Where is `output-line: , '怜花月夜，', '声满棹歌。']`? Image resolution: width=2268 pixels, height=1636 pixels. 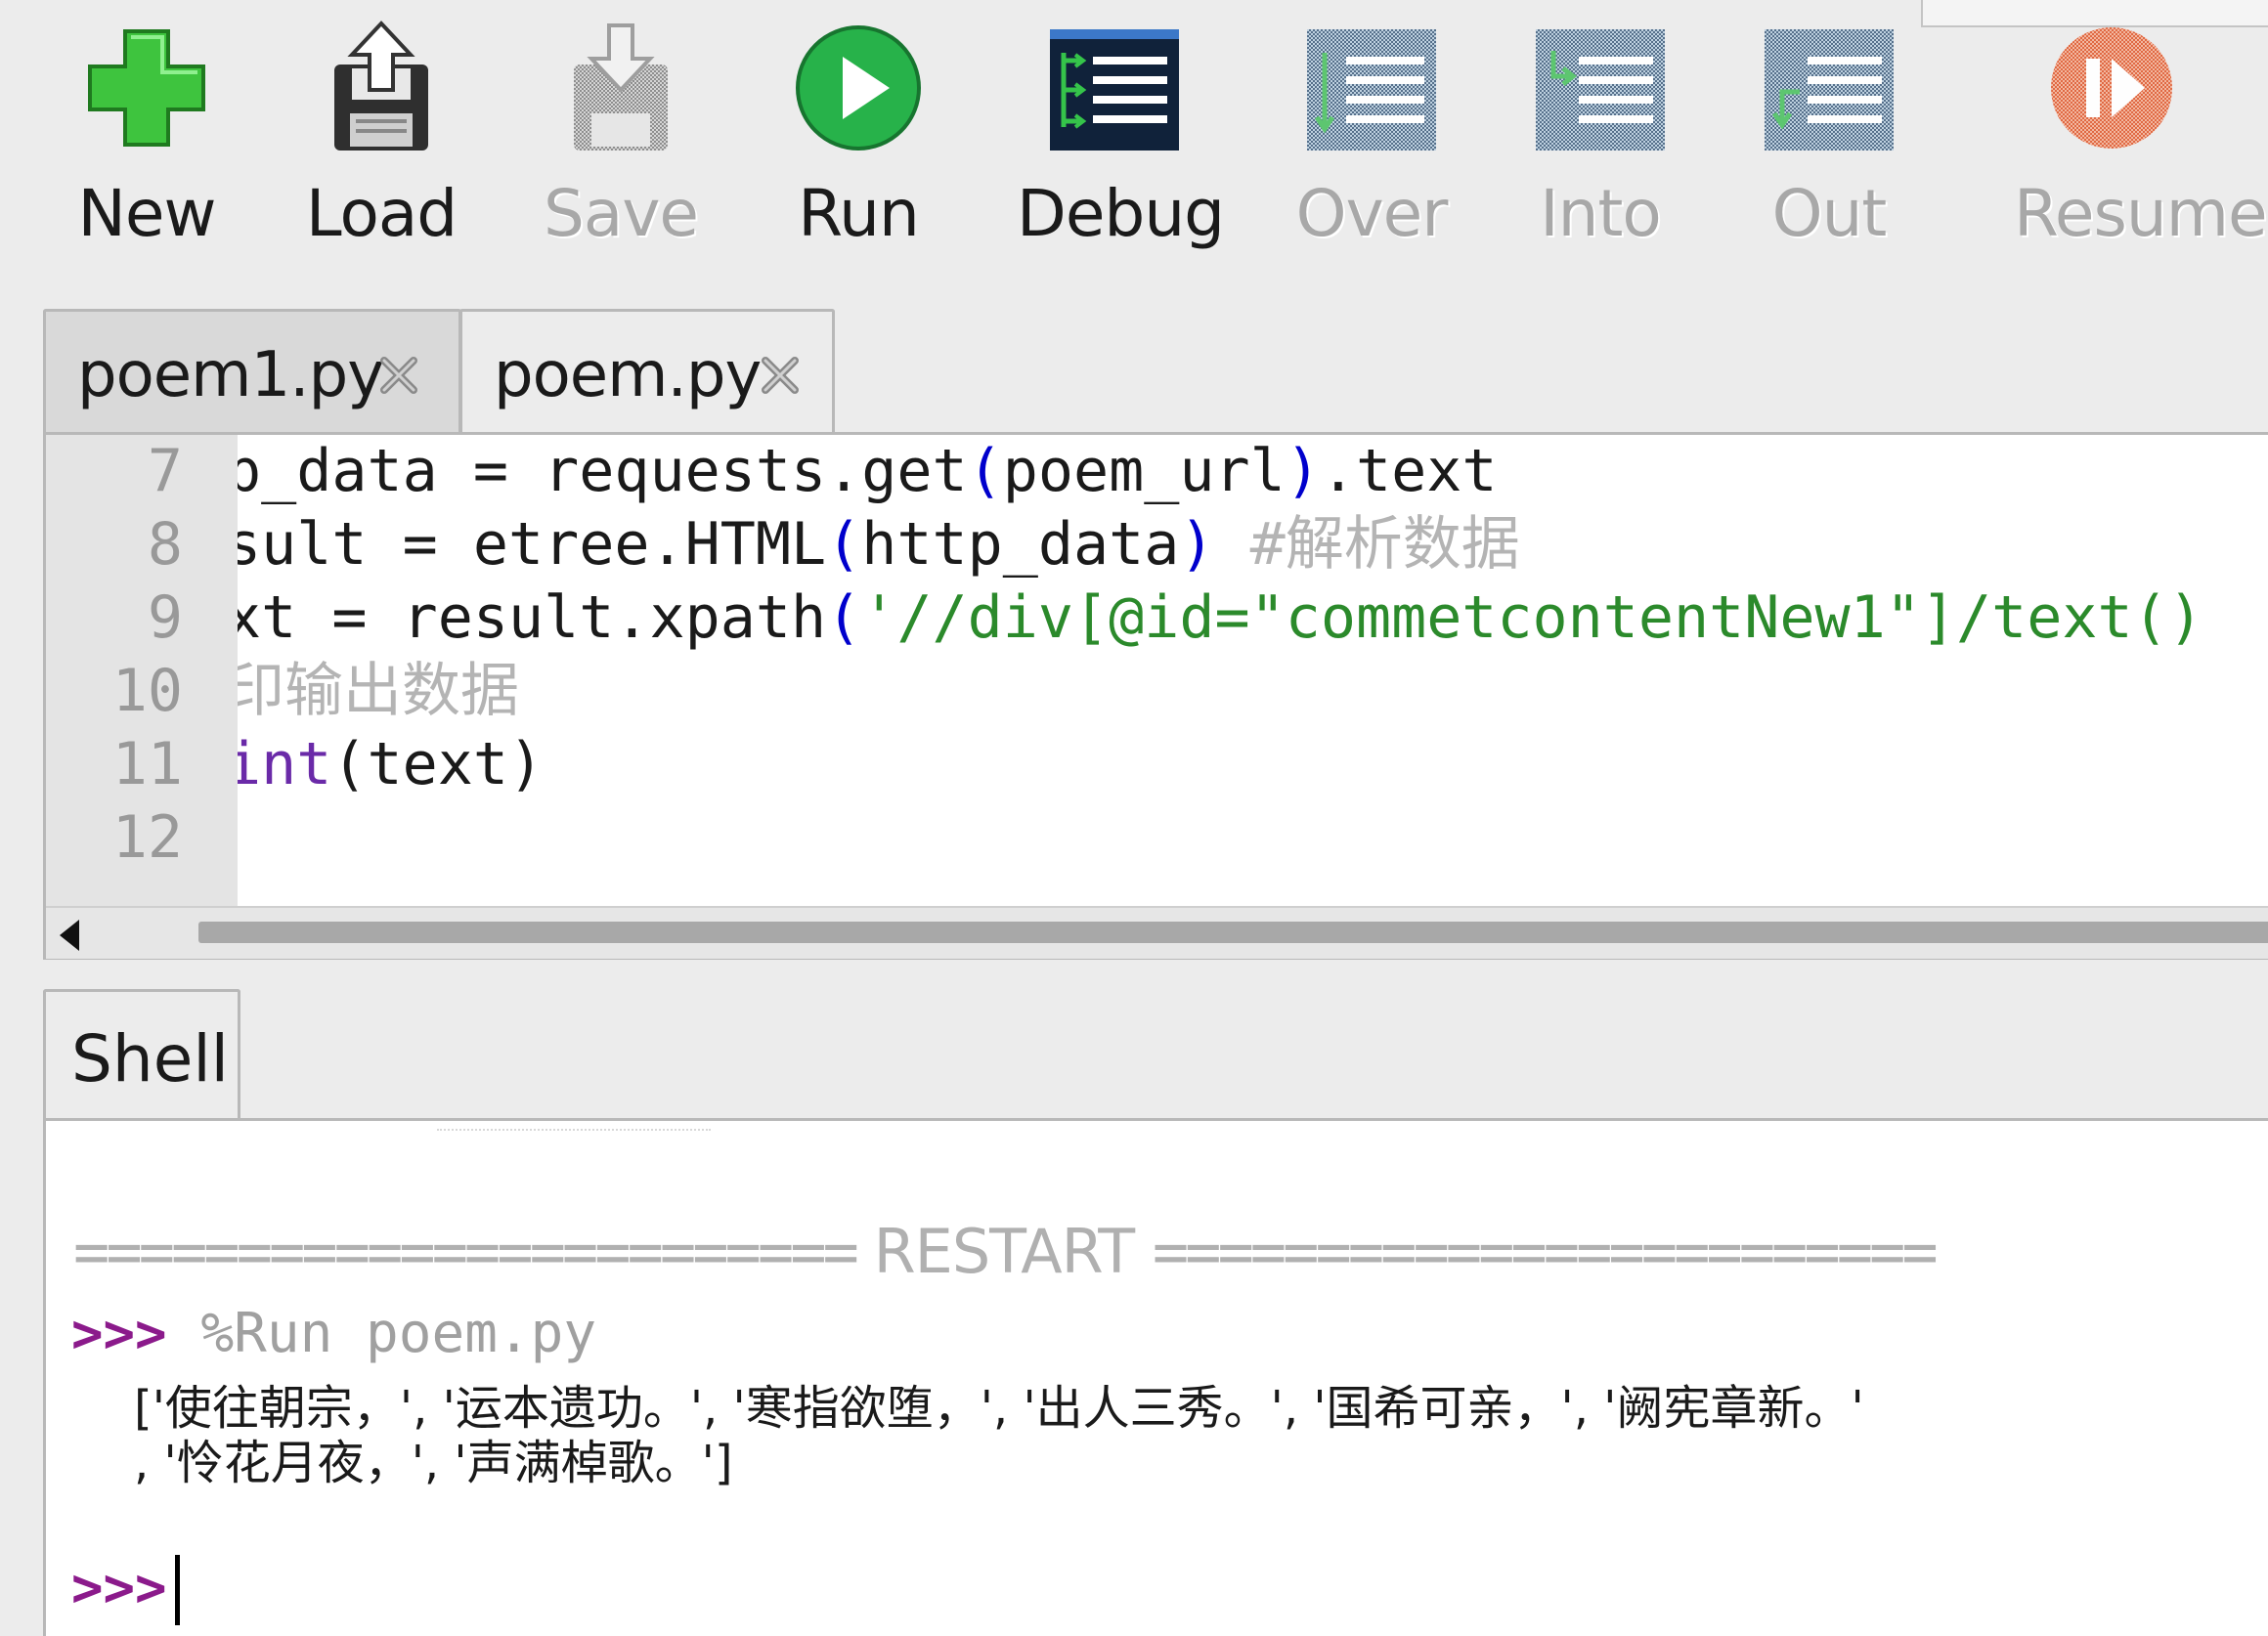
output-line: , '怜花月夜，', '声满棹歌。'] is located at coordinates (433, 1463).